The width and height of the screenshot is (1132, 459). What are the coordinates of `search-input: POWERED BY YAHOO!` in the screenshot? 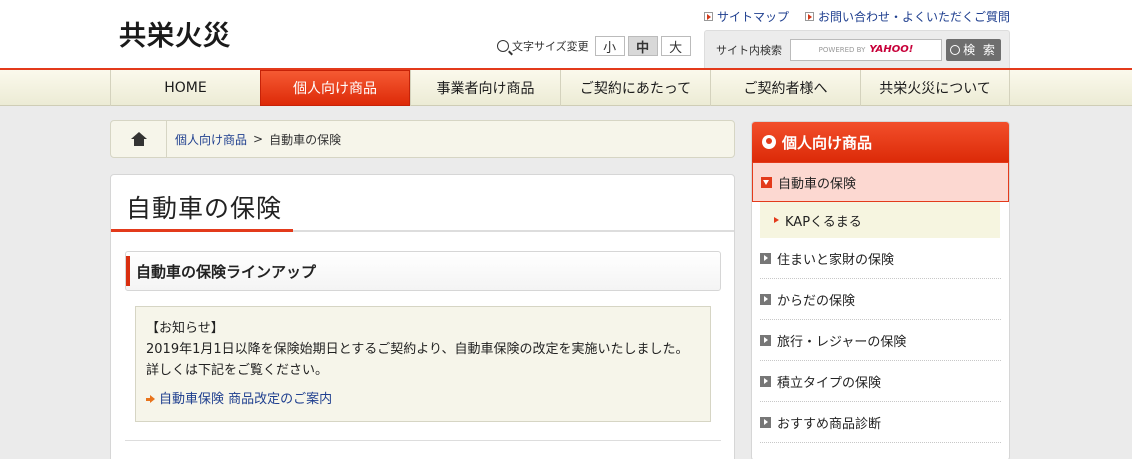 It's located at (866, 49).